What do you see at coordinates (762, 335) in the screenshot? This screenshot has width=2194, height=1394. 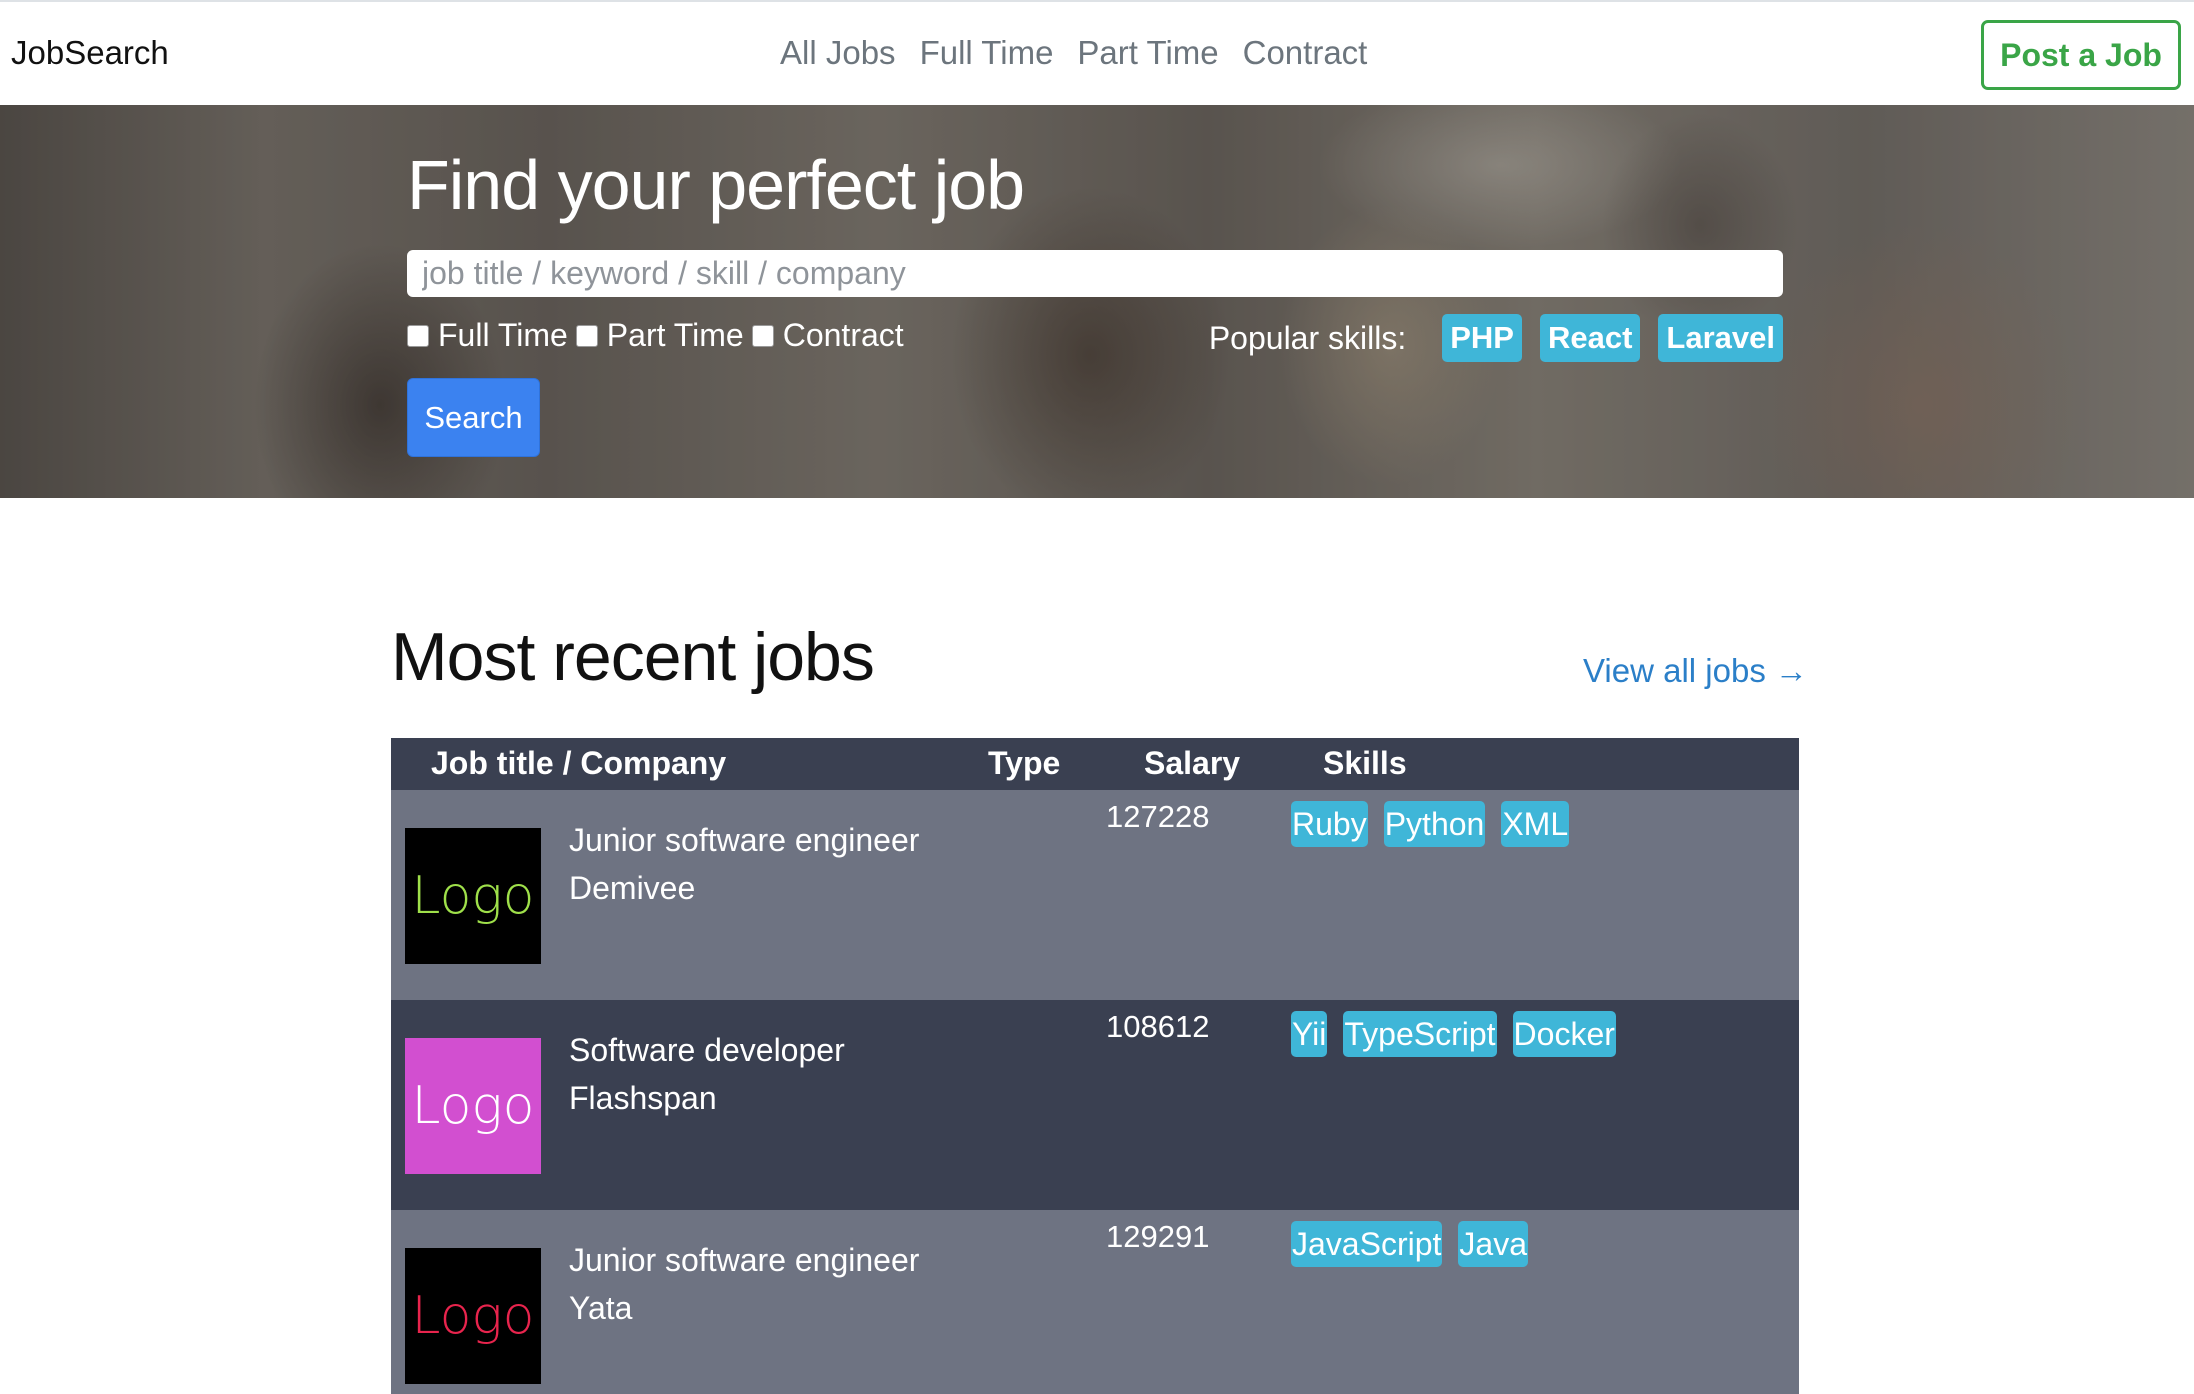 I see `contract-checkbox` at bounding box center [762, 335].